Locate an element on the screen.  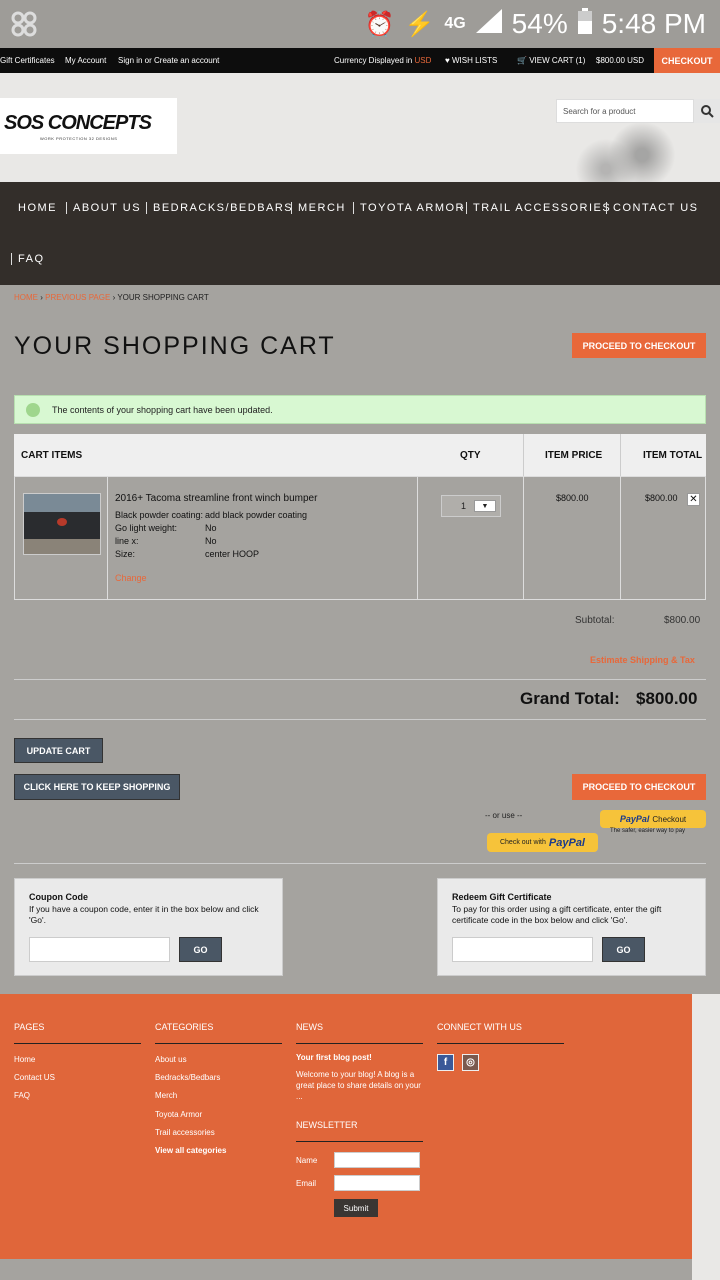
chevron-right-icon: › is located at coordinates (463, 208).